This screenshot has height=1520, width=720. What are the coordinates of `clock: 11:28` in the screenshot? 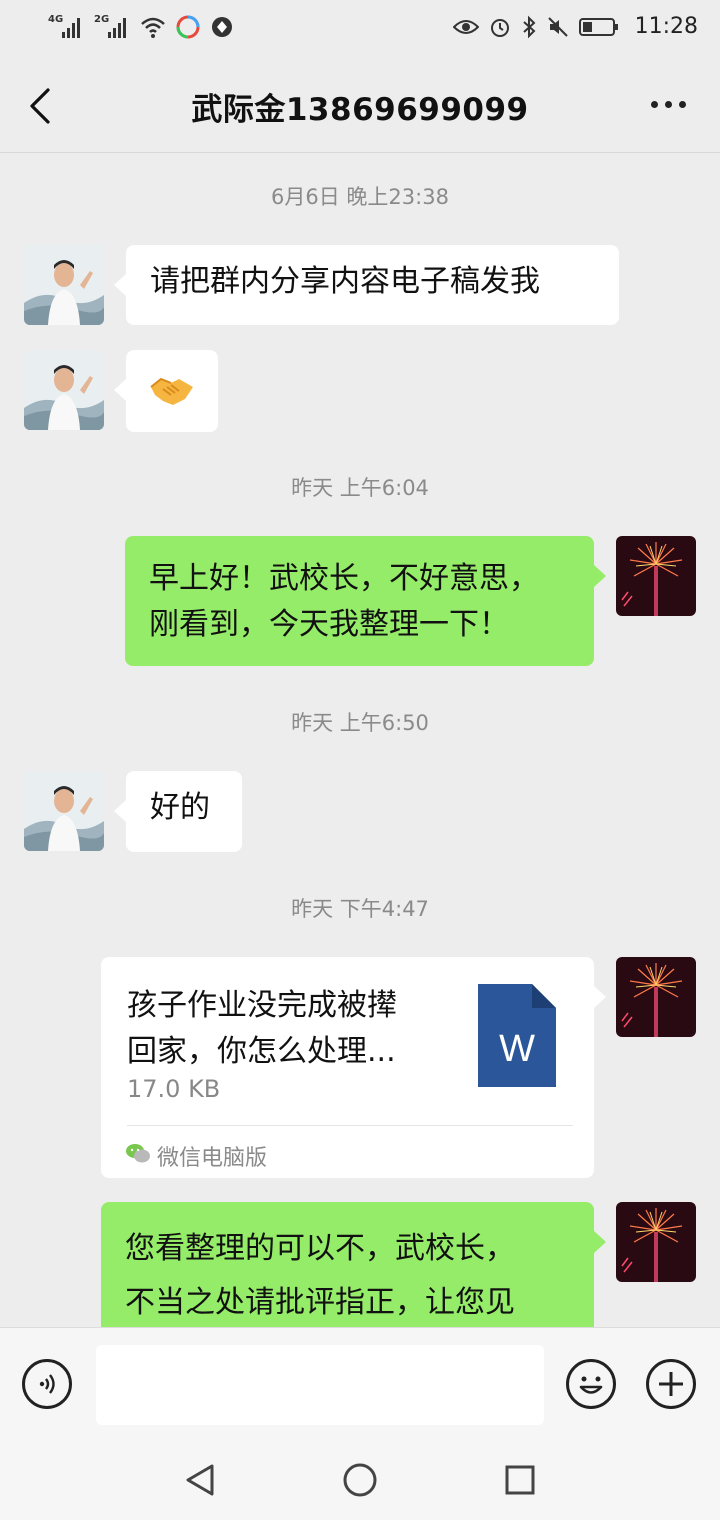 It's located at (666, 26).